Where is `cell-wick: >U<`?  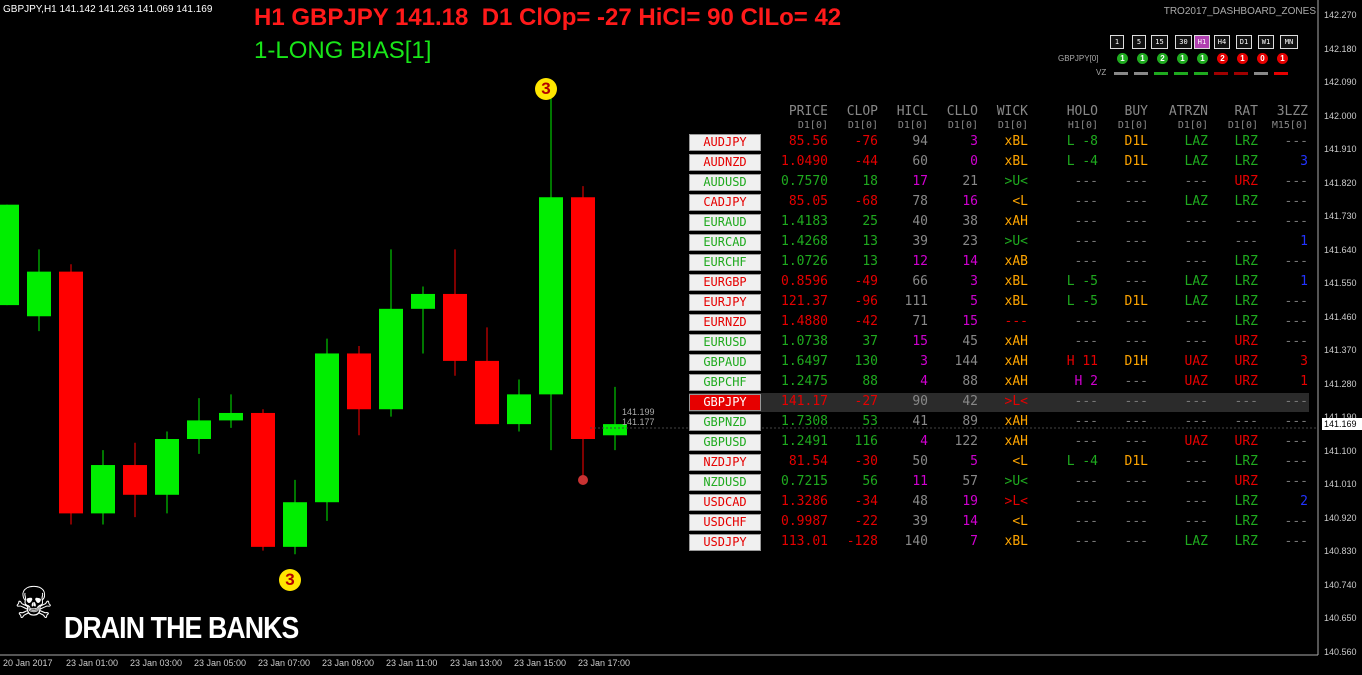 cell-wick: >U< is located at coordinates (1016, 241).